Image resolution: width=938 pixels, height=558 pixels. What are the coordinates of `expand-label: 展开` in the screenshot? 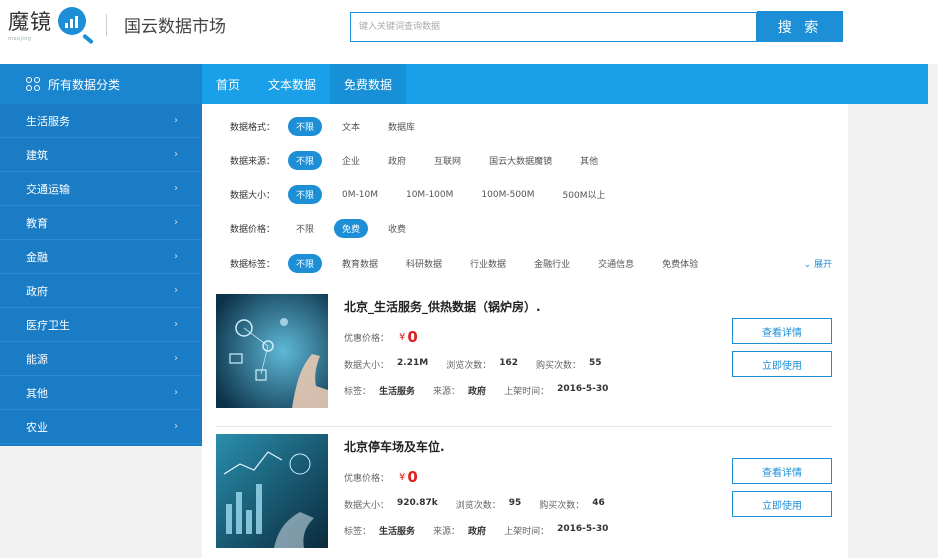 It's located at (822, 265).